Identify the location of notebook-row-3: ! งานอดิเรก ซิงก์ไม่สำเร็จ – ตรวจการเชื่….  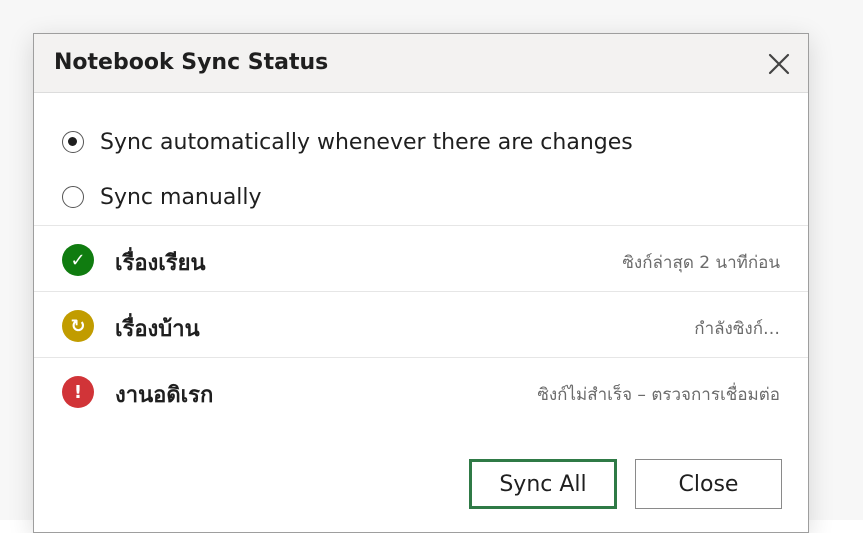
(421, 391).